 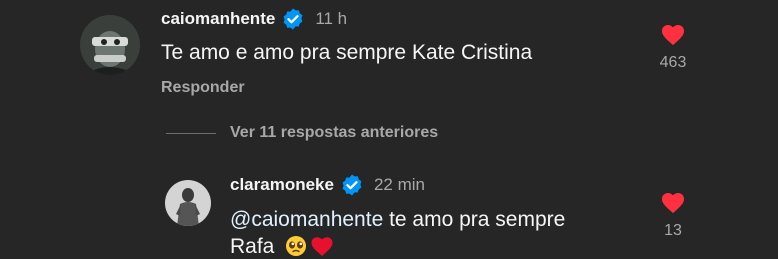 I want to click on reply-like: 13, so click(x=673, y=215).